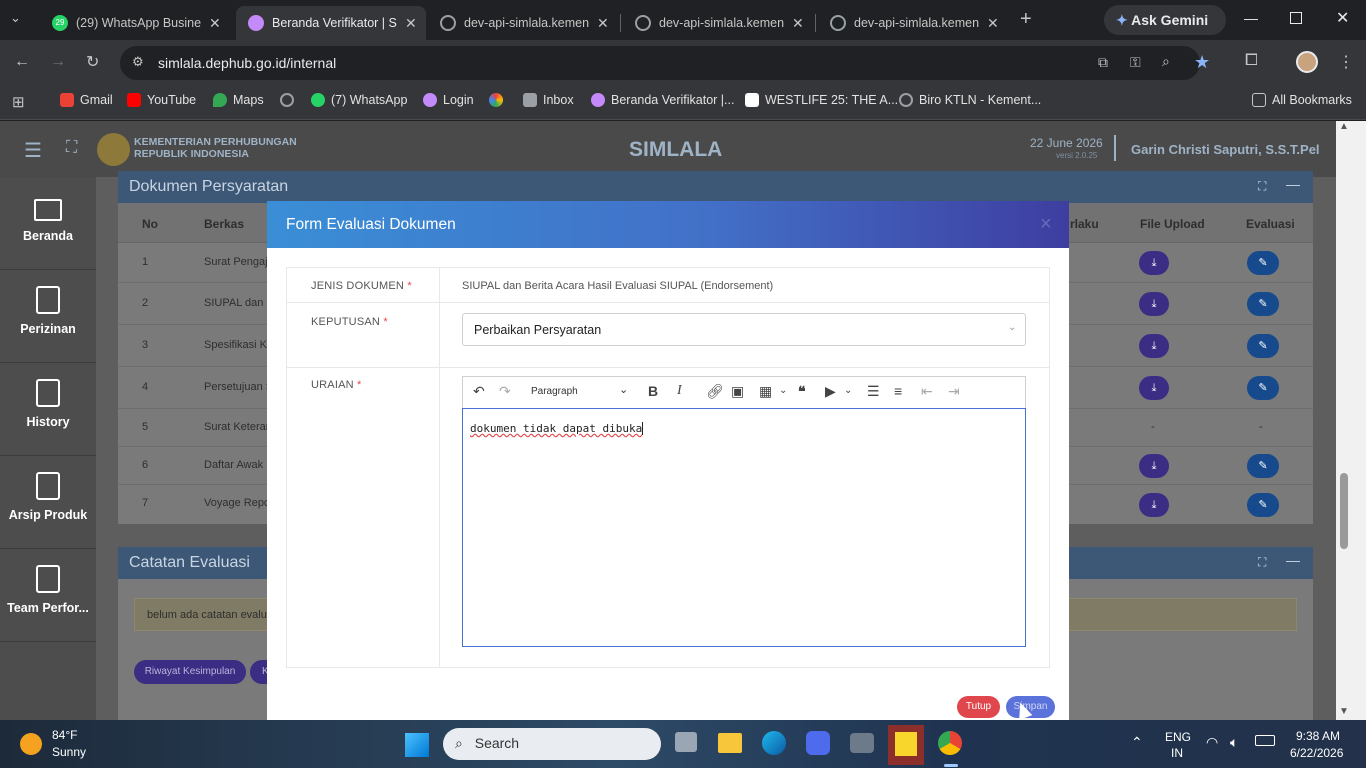  Describe the element at coordinates (20, 20) in the screenshot. I see `tab-search-icon: ⌄` at that location.